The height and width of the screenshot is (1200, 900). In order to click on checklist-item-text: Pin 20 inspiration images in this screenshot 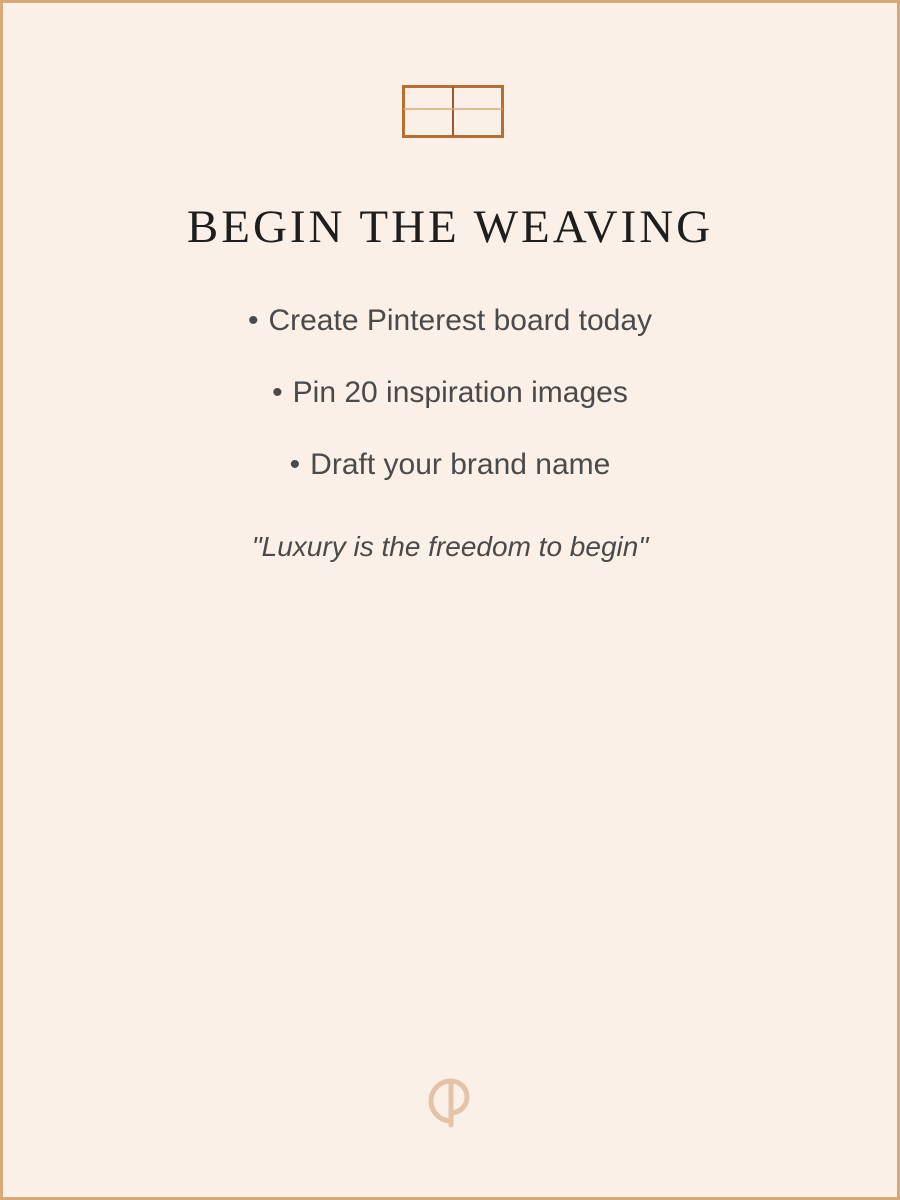, I will do `click(460, 392)`.